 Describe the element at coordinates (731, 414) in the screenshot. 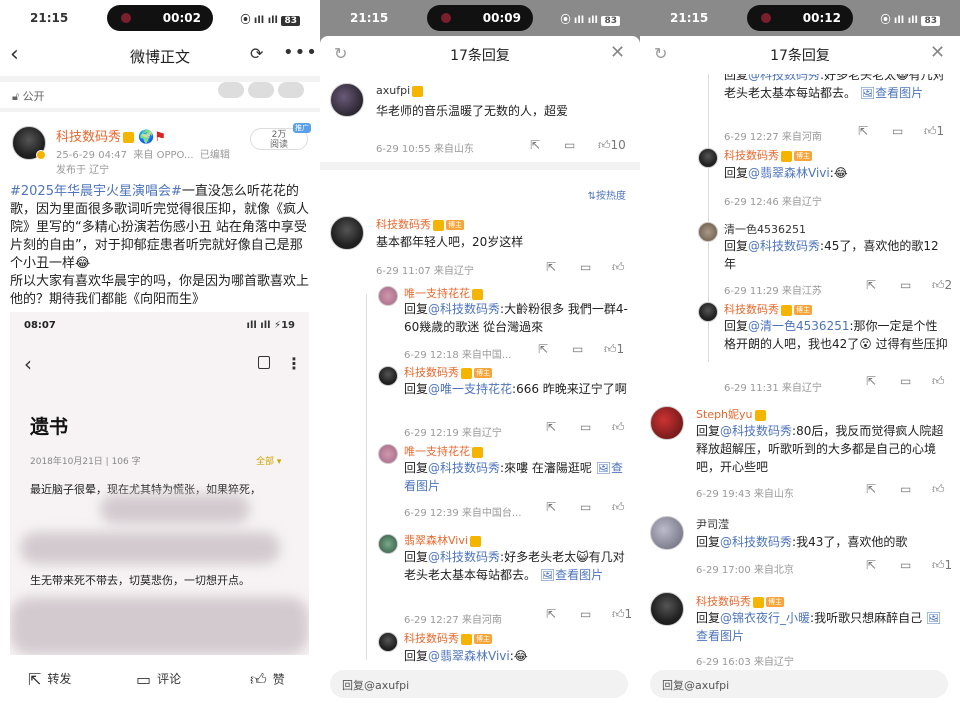

I see `comment-author: Steph妮yu` at that location.